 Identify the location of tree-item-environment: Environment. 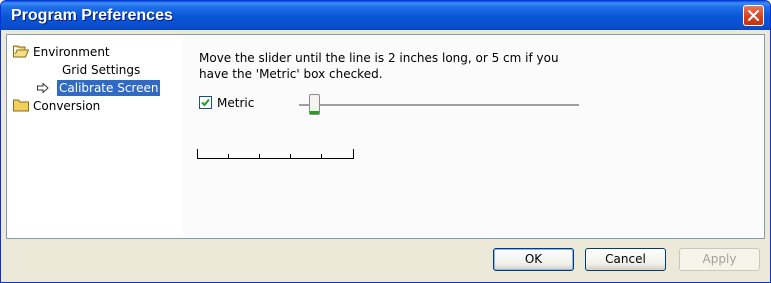
(93, 52).